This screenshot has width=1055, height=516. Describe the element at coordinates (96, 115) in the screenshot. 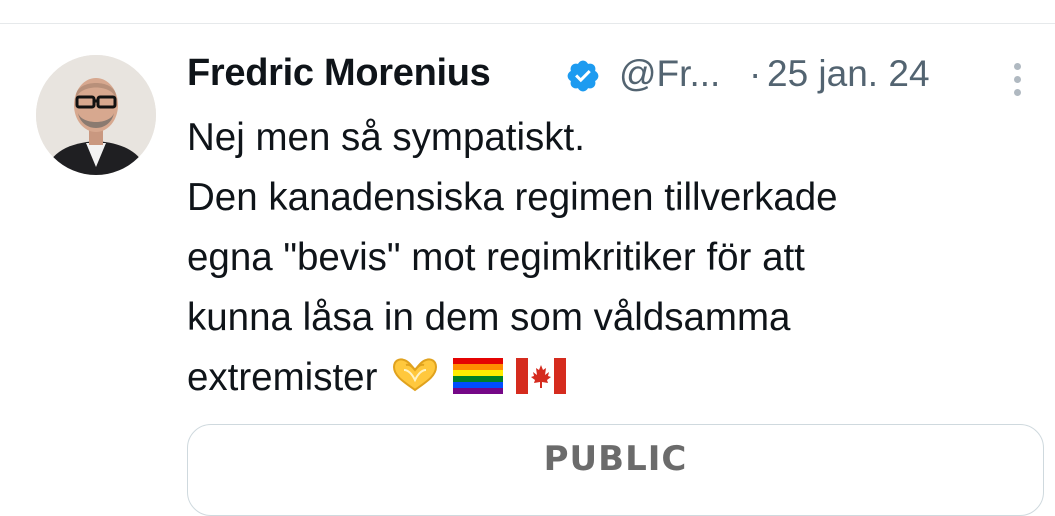

I see `avatar` at that location.